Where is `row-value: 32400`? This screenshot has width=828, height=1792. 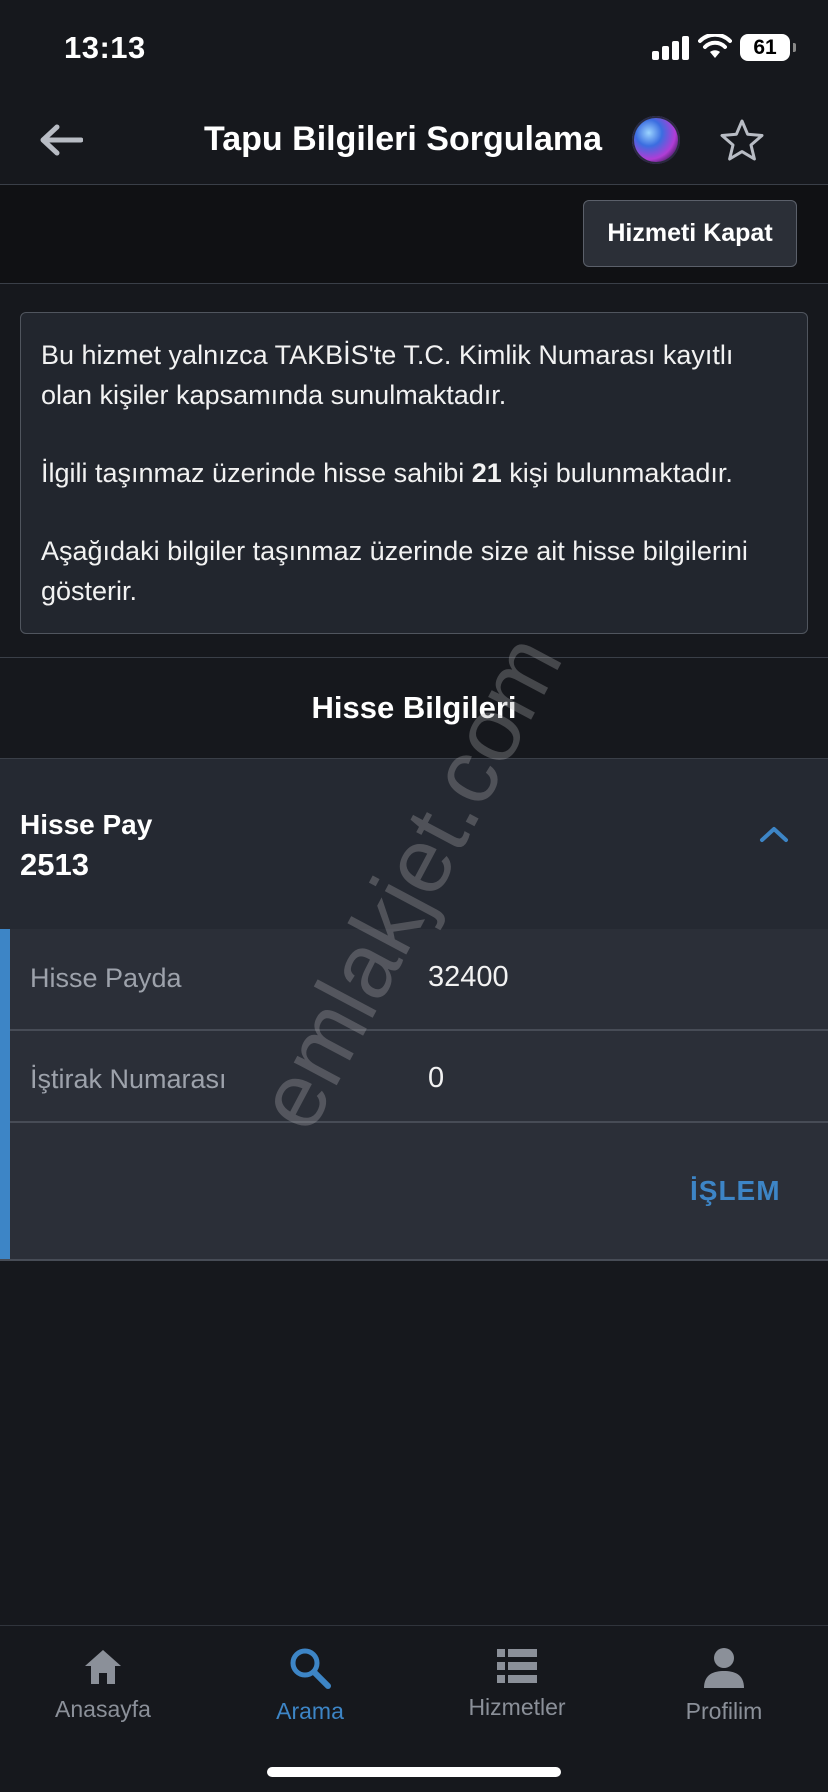 row-value: 32400 is located at coordinates (468, 977).